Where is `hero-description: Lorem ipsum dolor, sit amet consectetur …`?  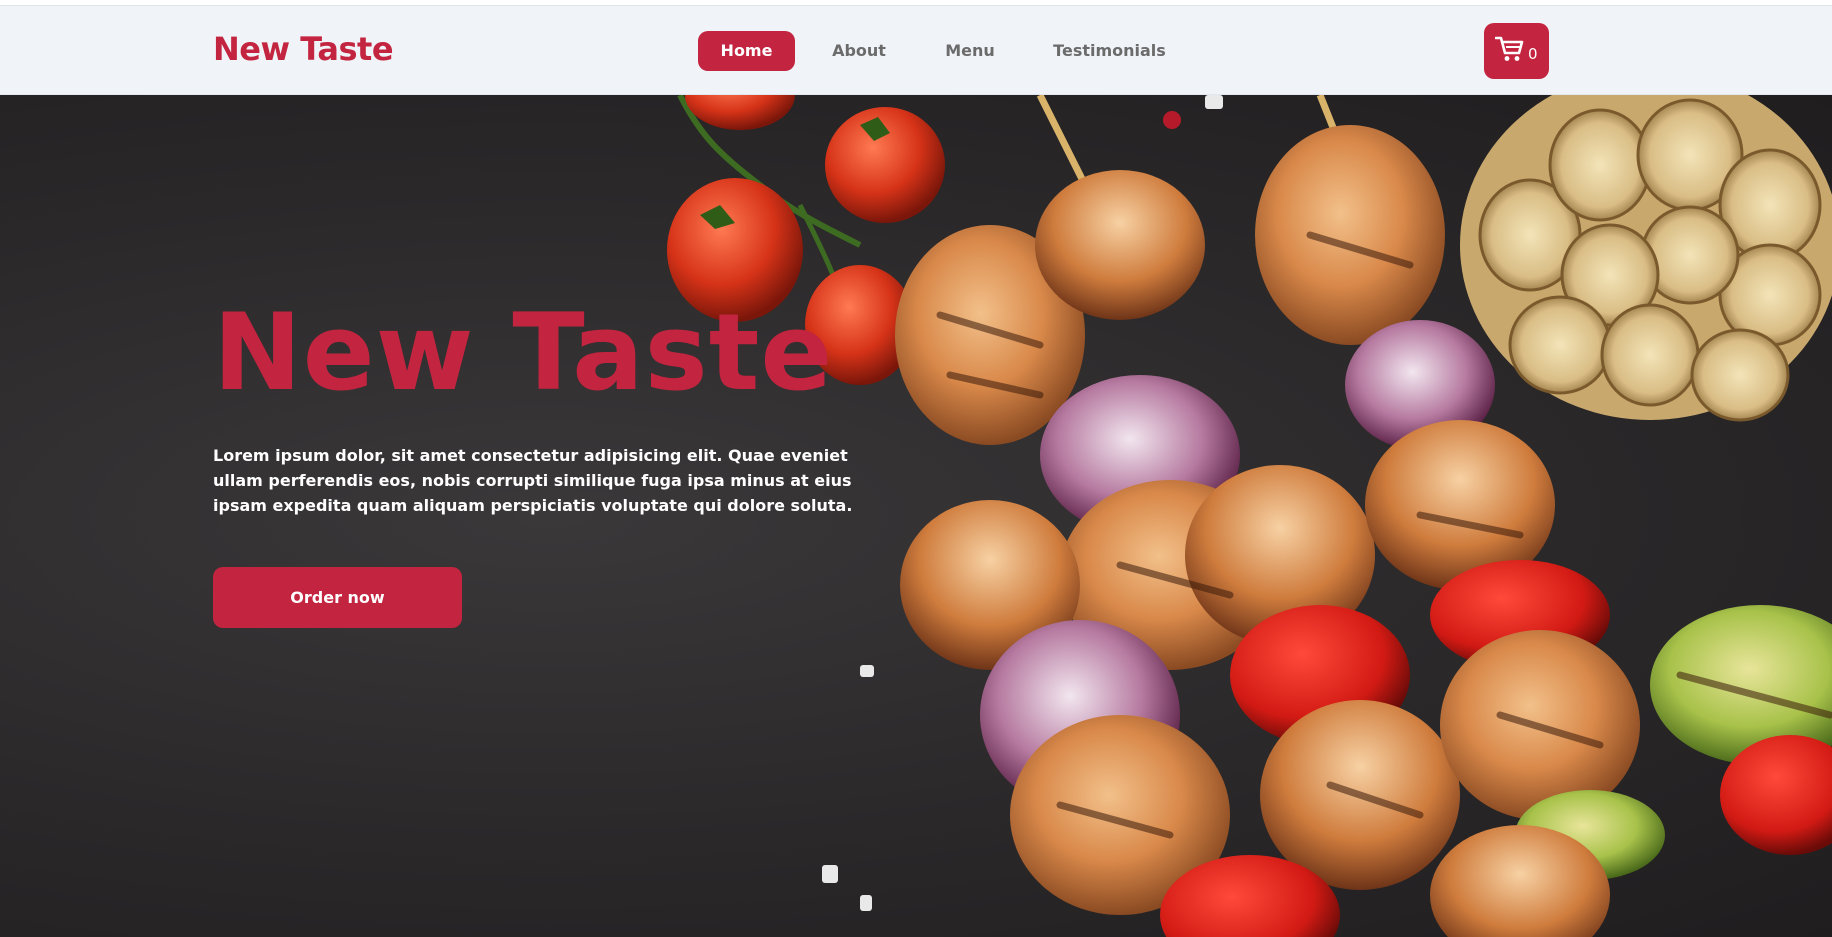 hero-description: Lorem ipsum dolor, sit amet consectetur … is located at coordinates (533, 480).